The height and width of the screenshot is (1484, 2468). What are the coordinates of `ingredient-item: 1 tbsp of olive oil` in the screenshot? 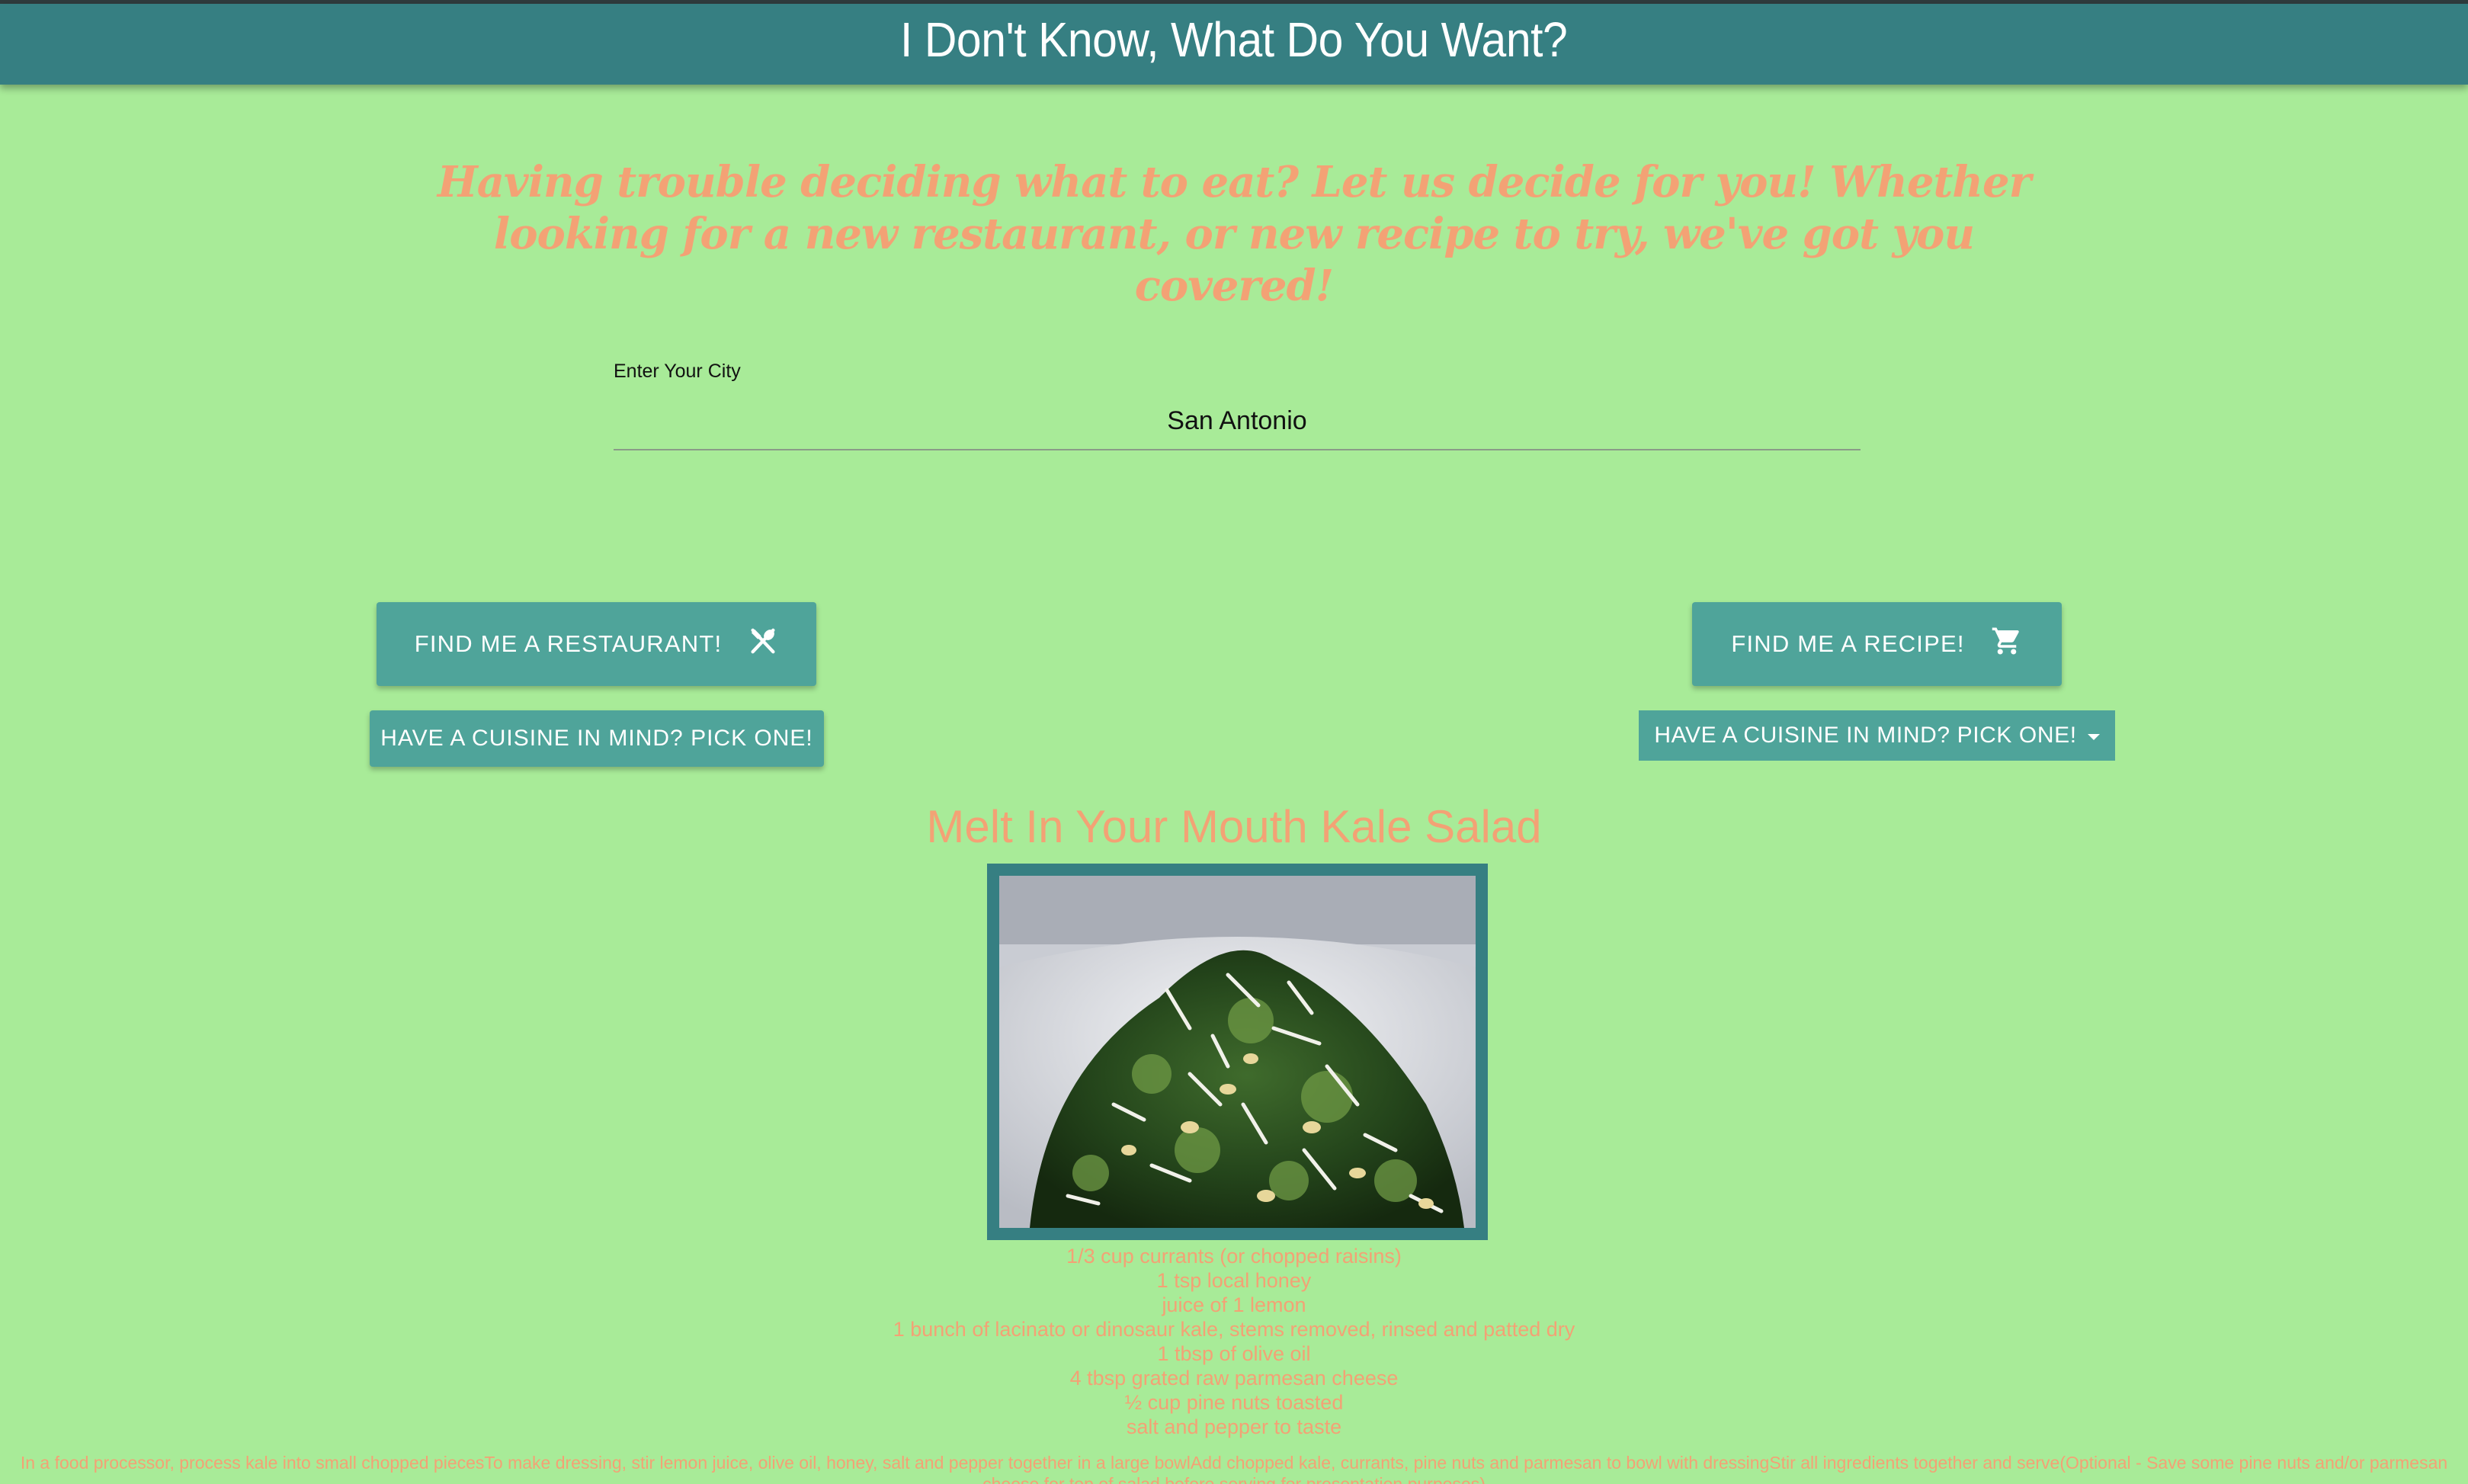 It's located at (1234, 1353).